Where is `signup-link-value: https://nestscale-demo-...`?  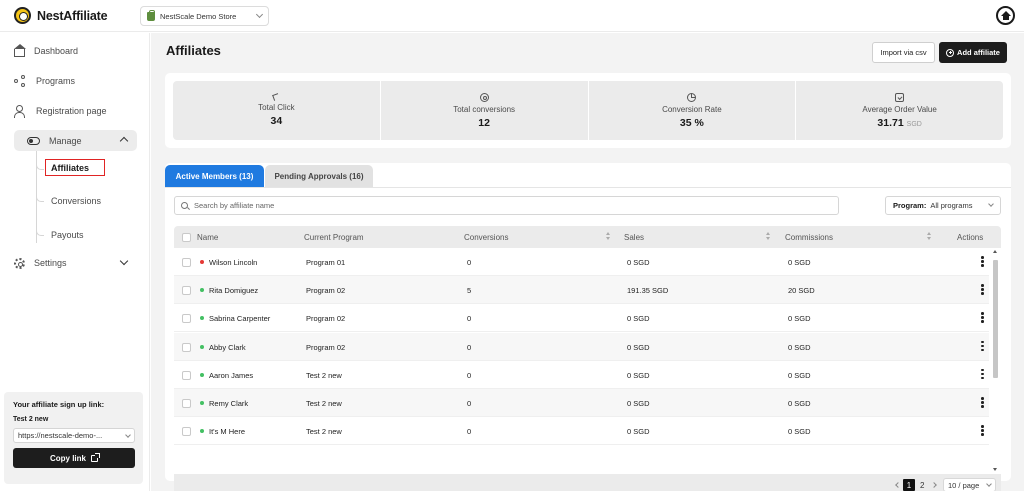
signup-link-value: https://nestscale-demo-... is located at coordinates (60, 435).